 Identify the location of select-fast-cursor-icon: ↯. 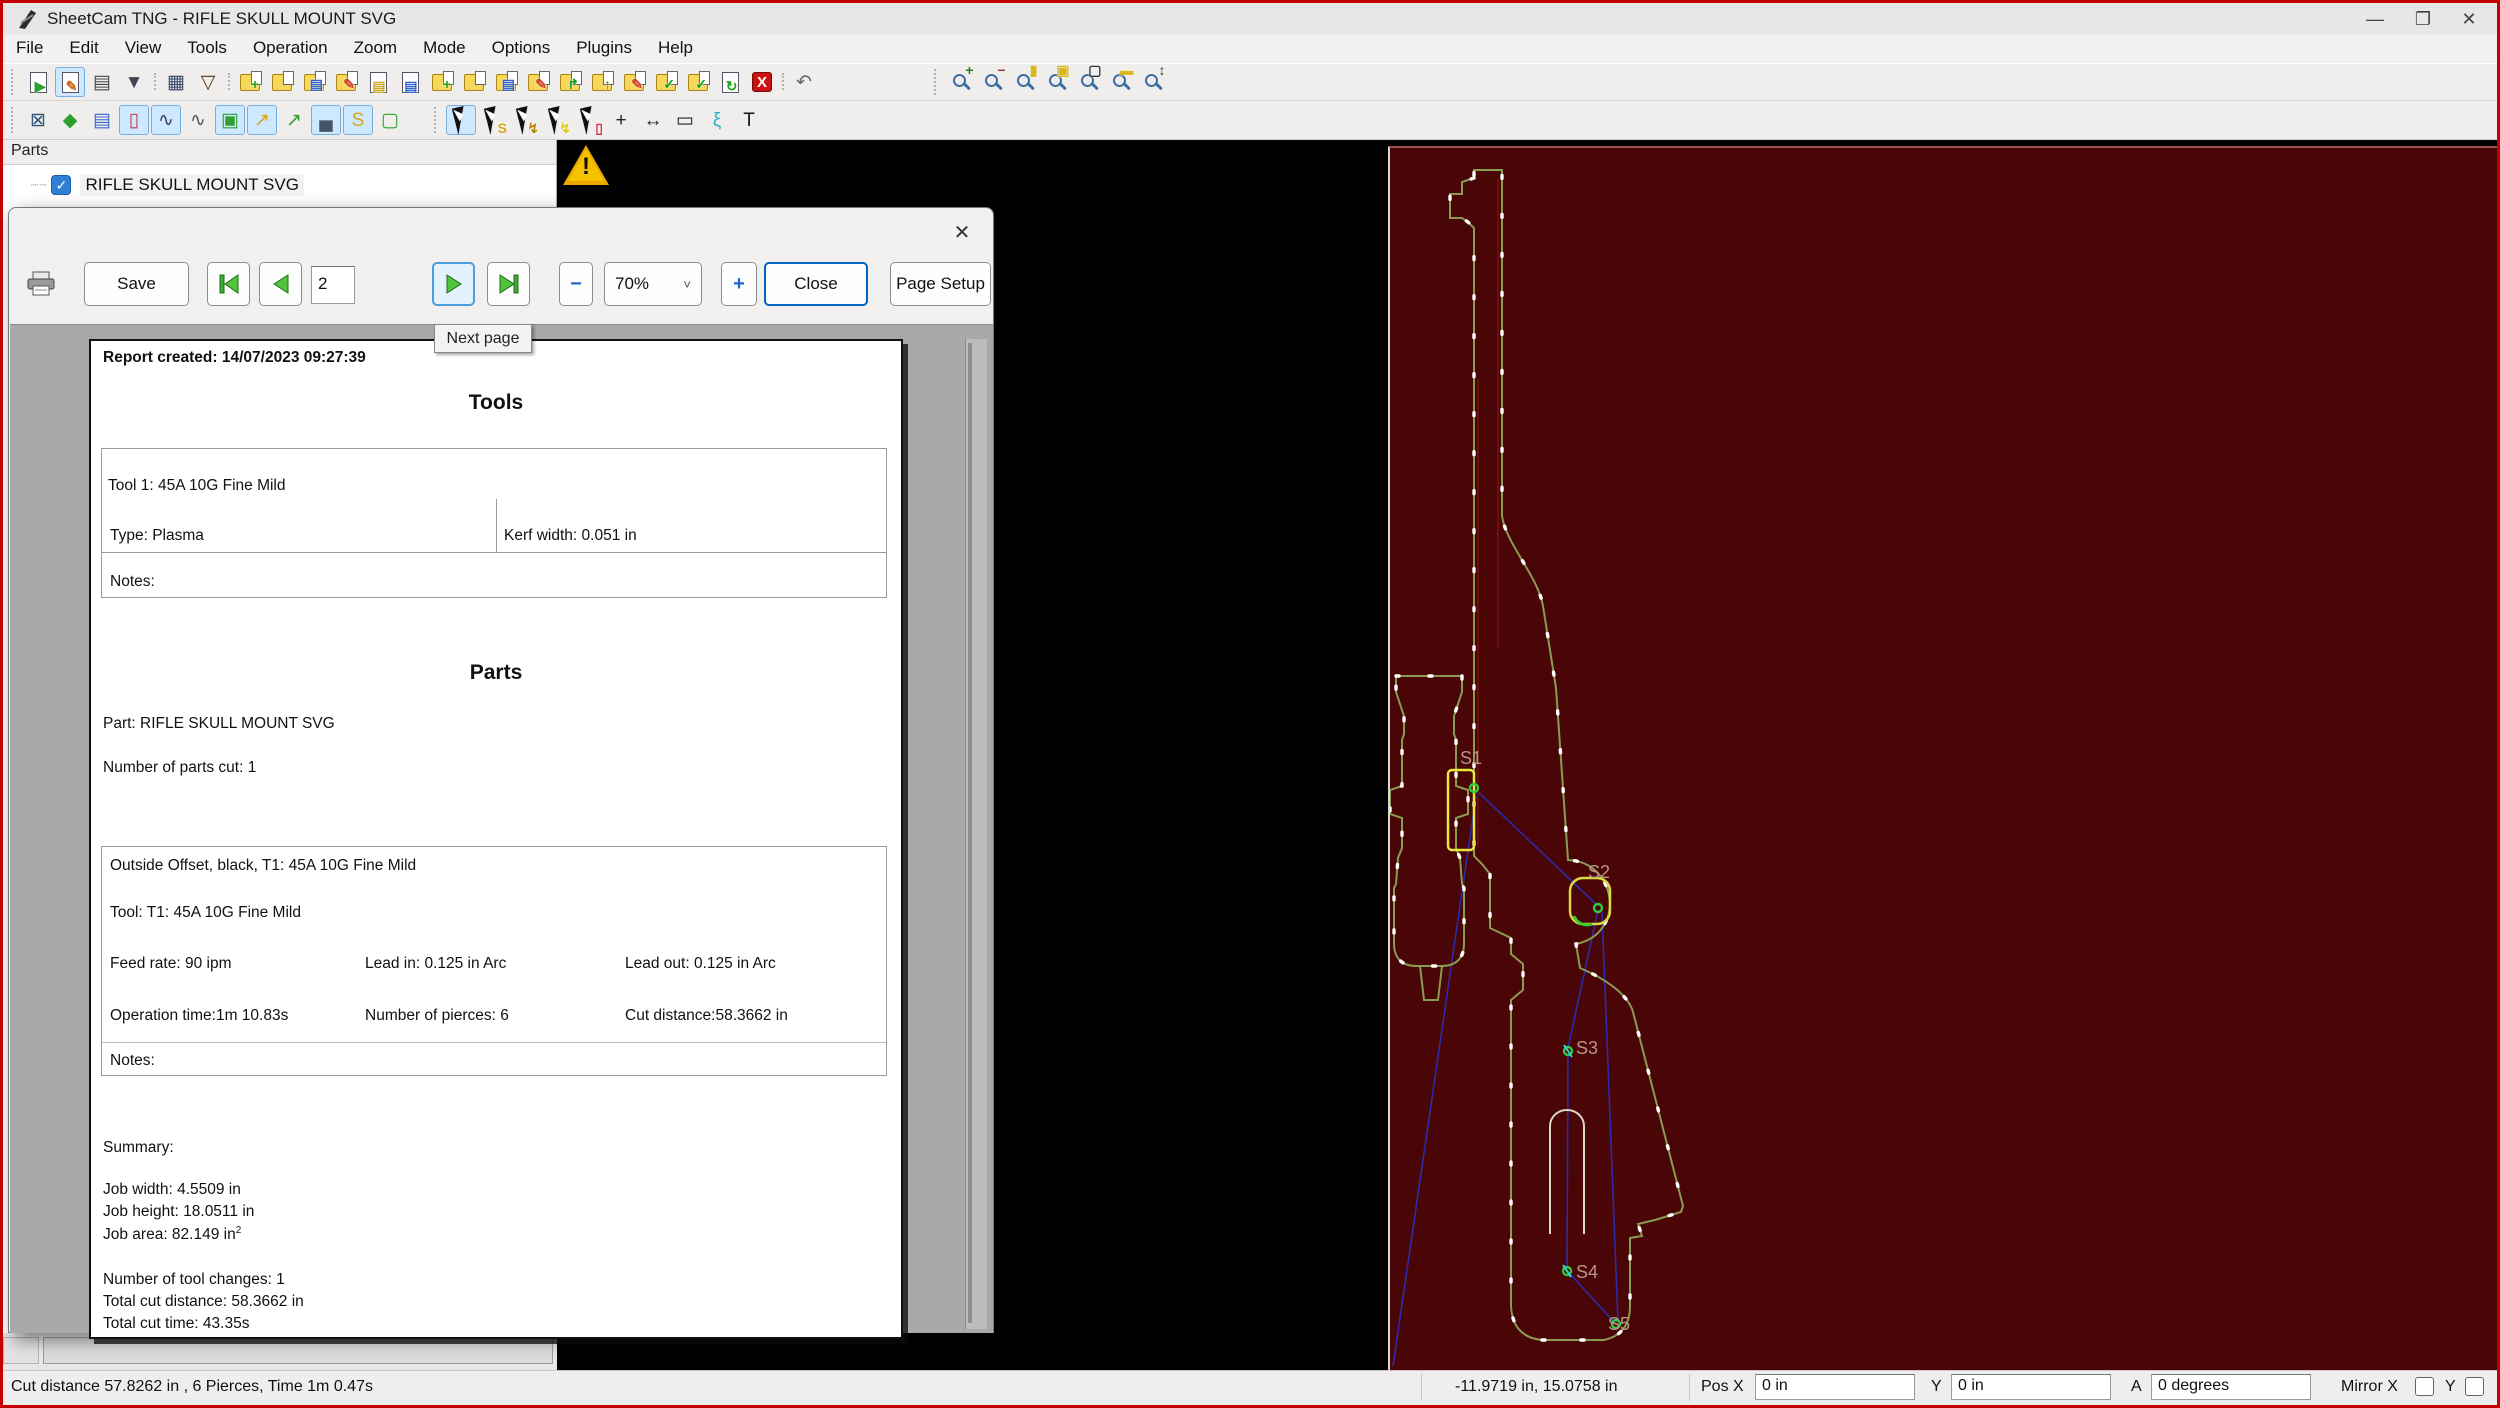
(525, 120).